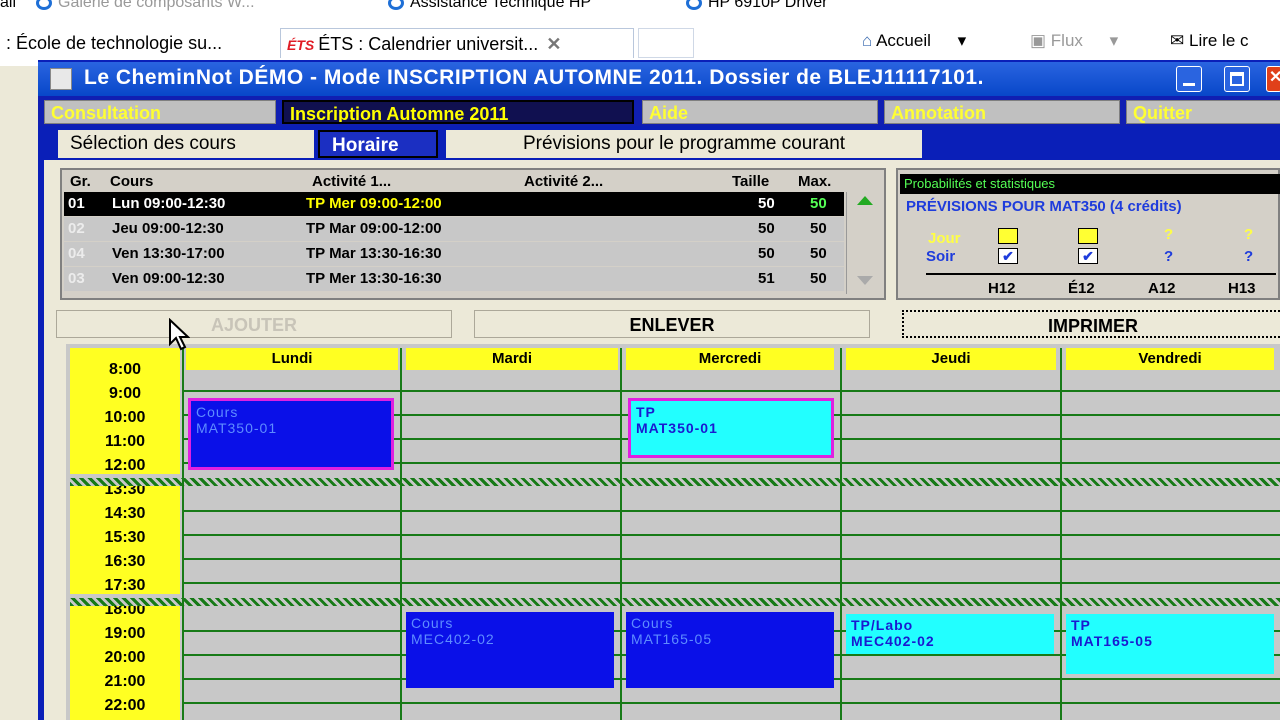  I want to click on time-label: 12:00, so click(125, 465).